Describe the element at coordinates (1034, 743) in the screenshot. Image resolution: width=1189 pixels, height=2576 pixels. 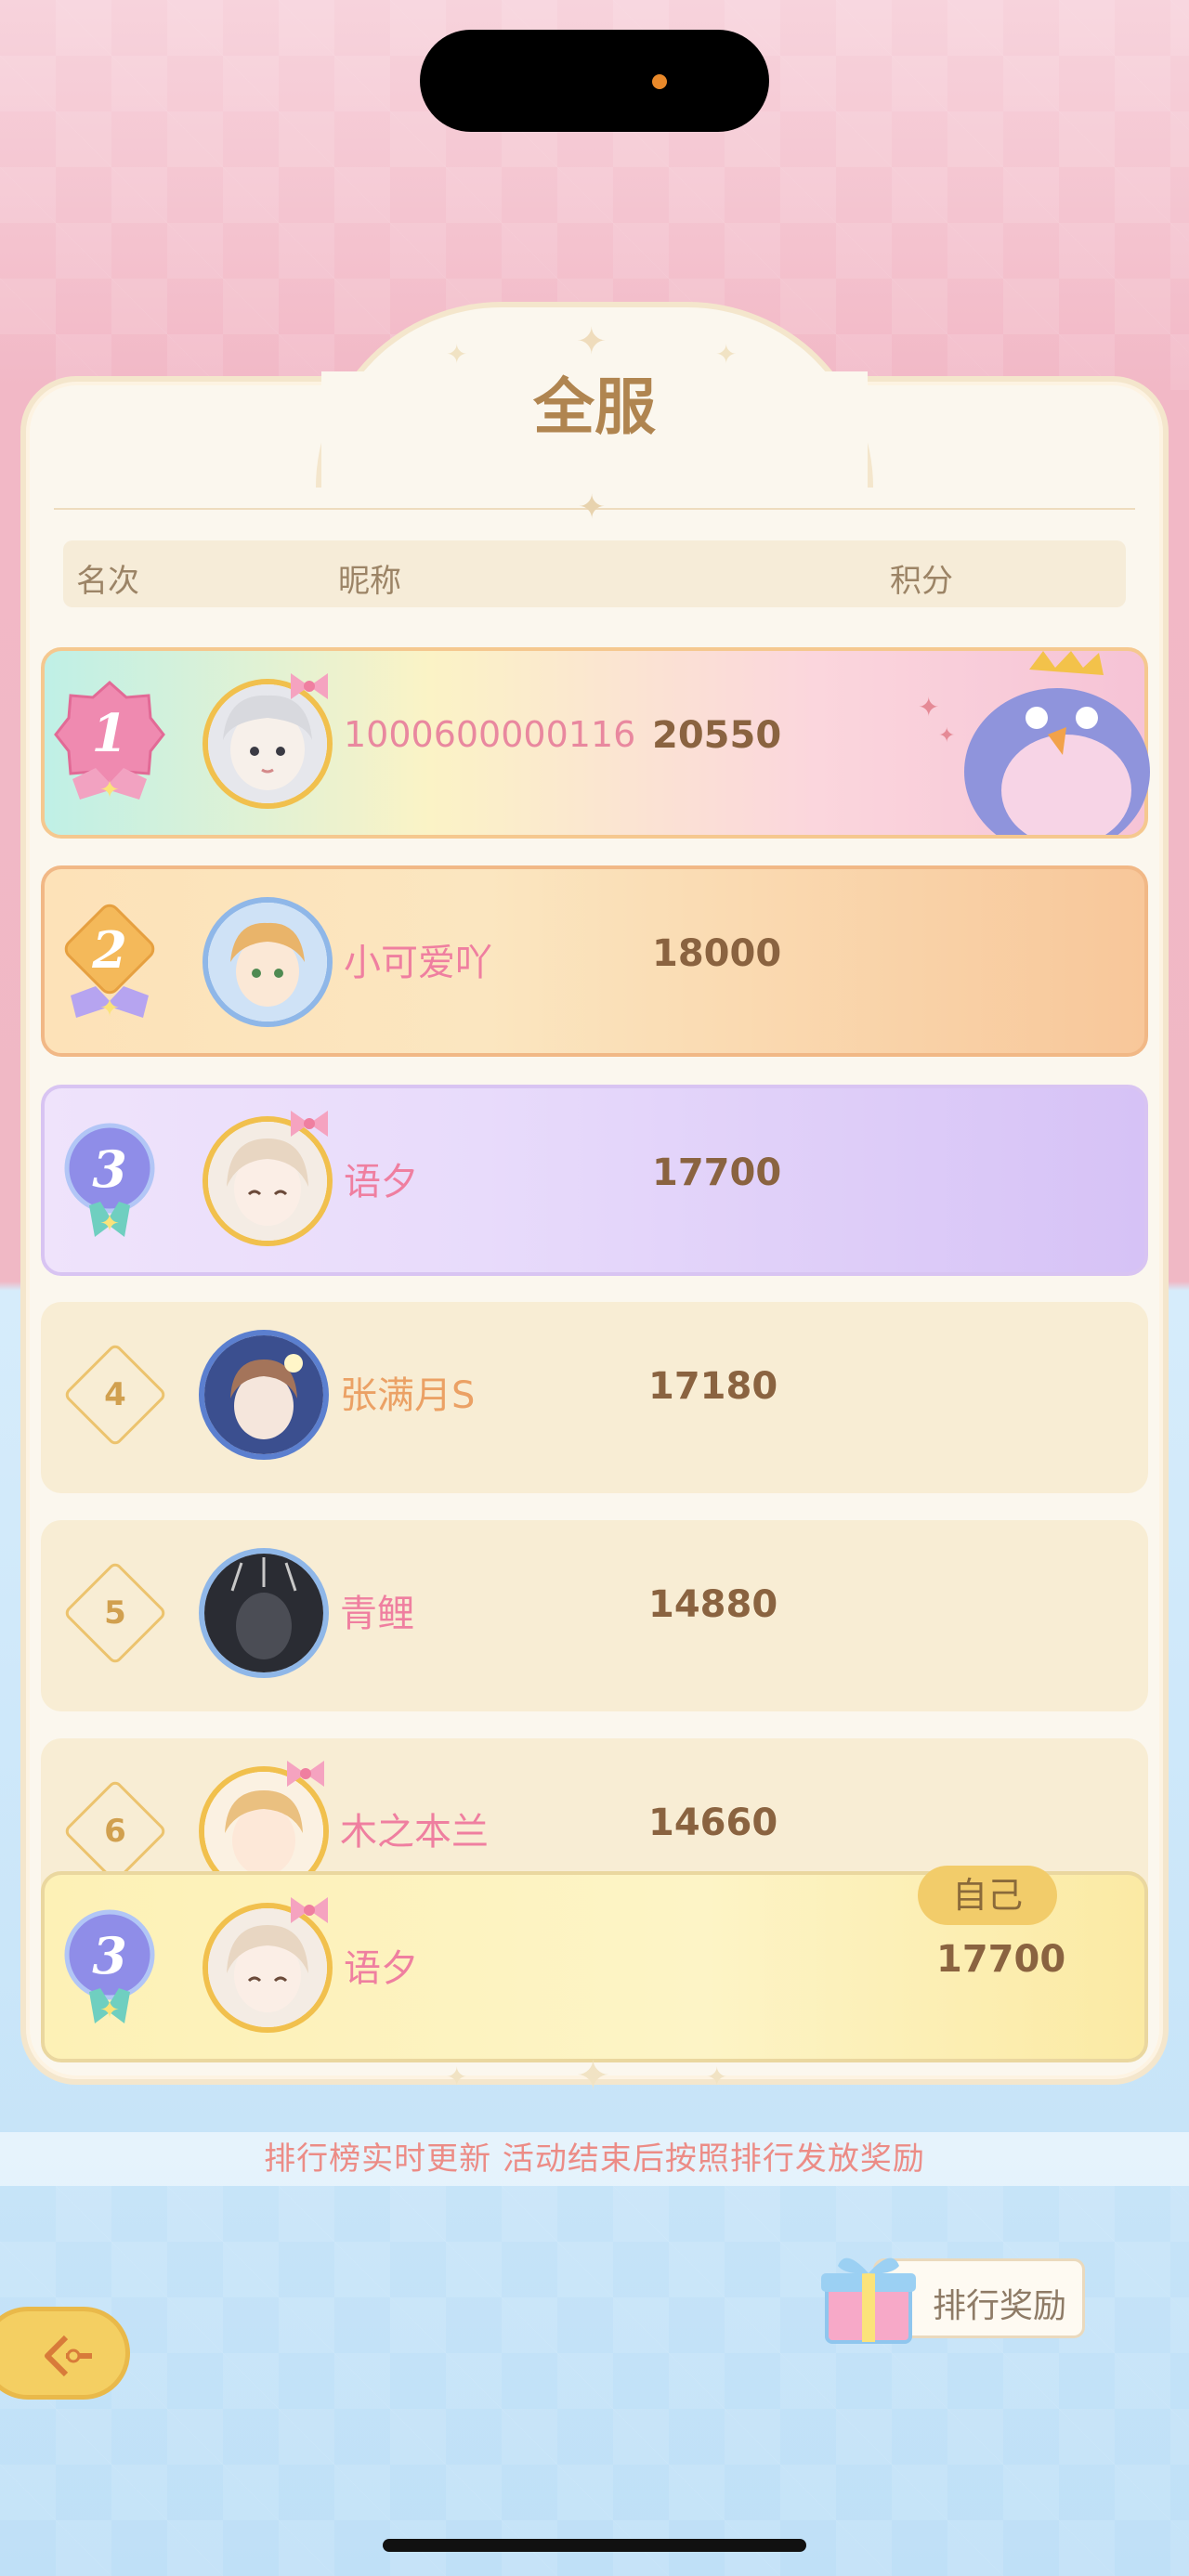
I see `penguin-mascot-icon: ✦ ✦` at that location.